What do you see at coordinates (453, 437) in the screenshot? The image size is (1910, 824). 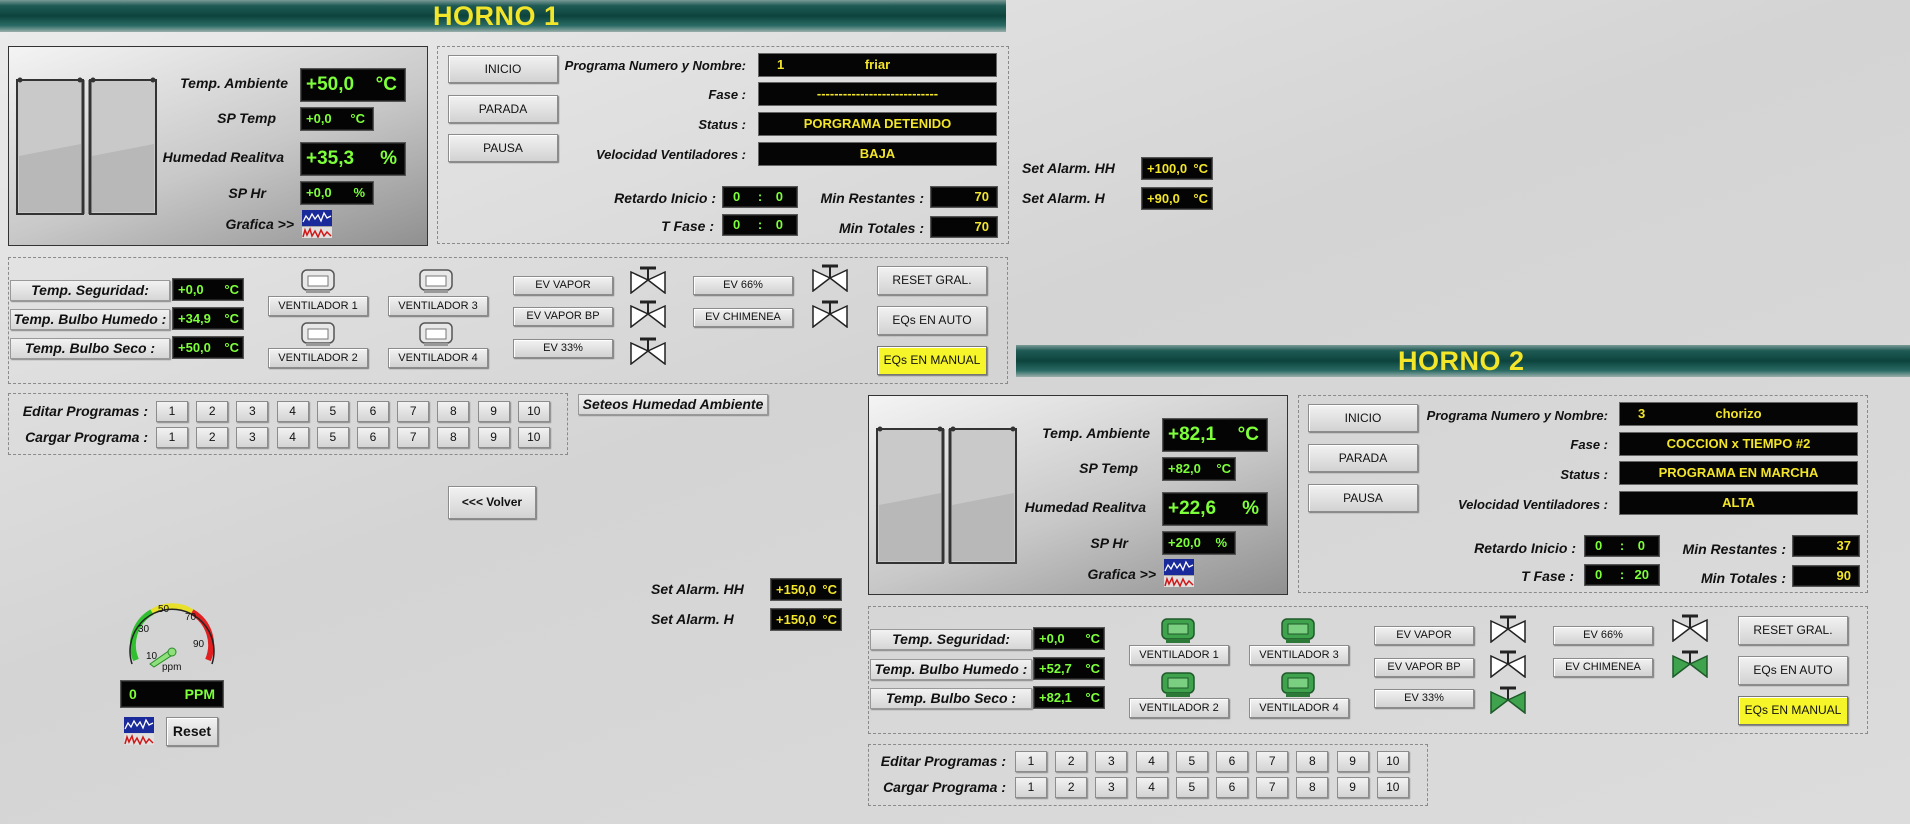 I see `h1-cargar-program-8-button: 8` at bounding box center [453, 437].